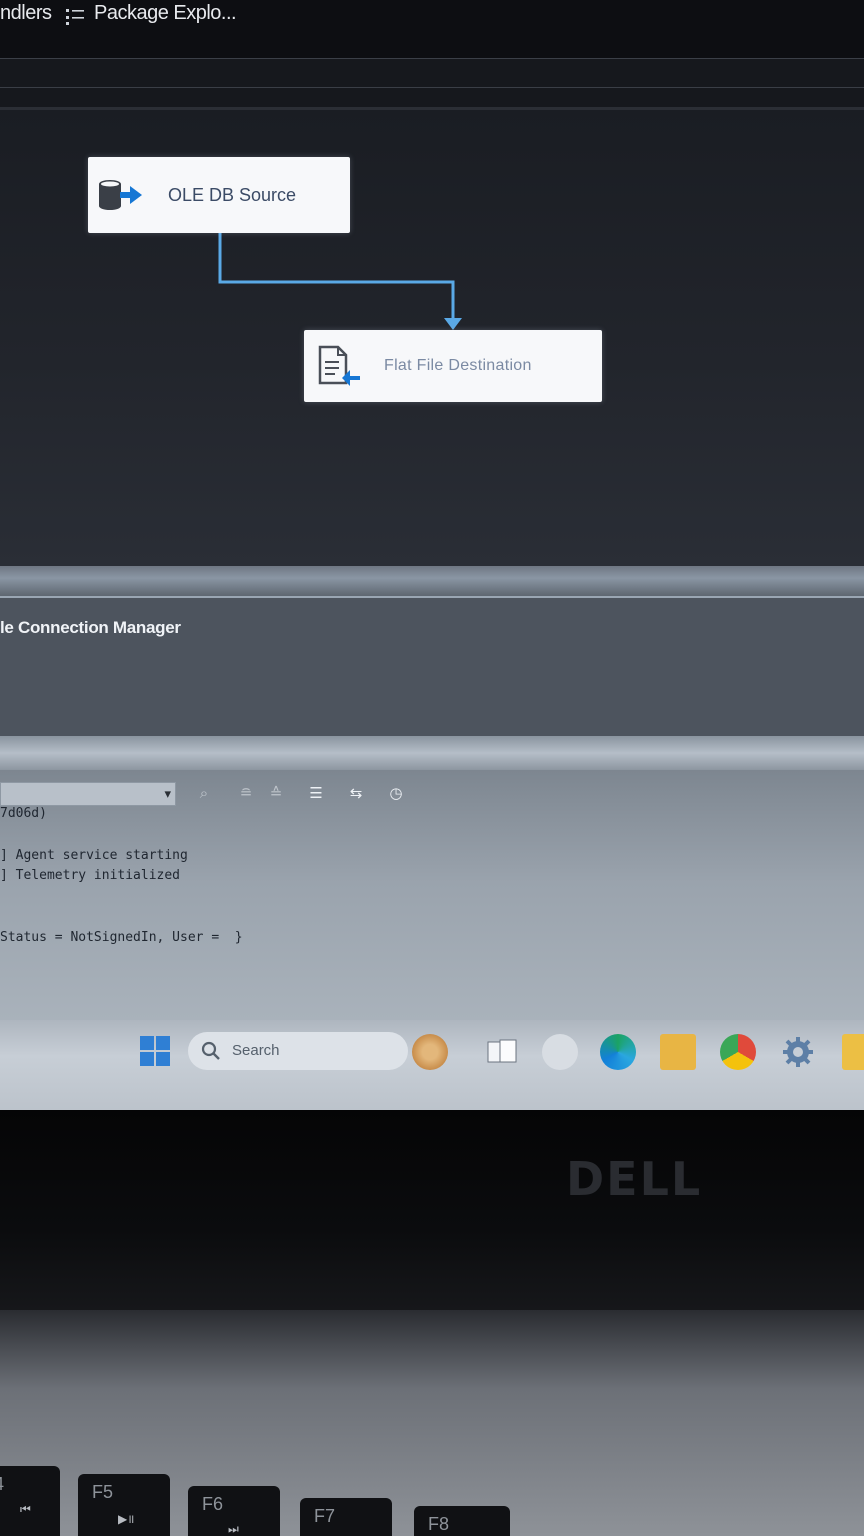 The image size is (864, 1536). Describe the element at coordinates (25, 1509) in the screenshot. I see `previous-track-icon: ⏮` at that location.